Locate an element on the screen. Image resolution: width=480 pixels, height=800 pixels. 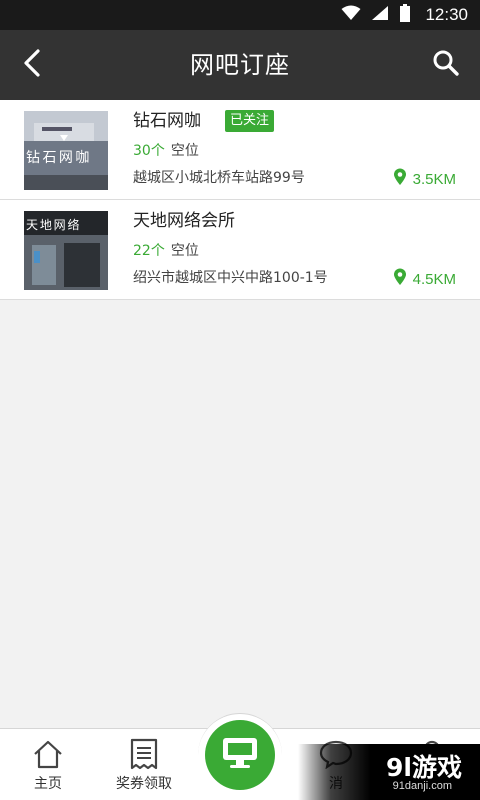
watermark-logo: 9l游戏 is located at coordinates (424, 767).